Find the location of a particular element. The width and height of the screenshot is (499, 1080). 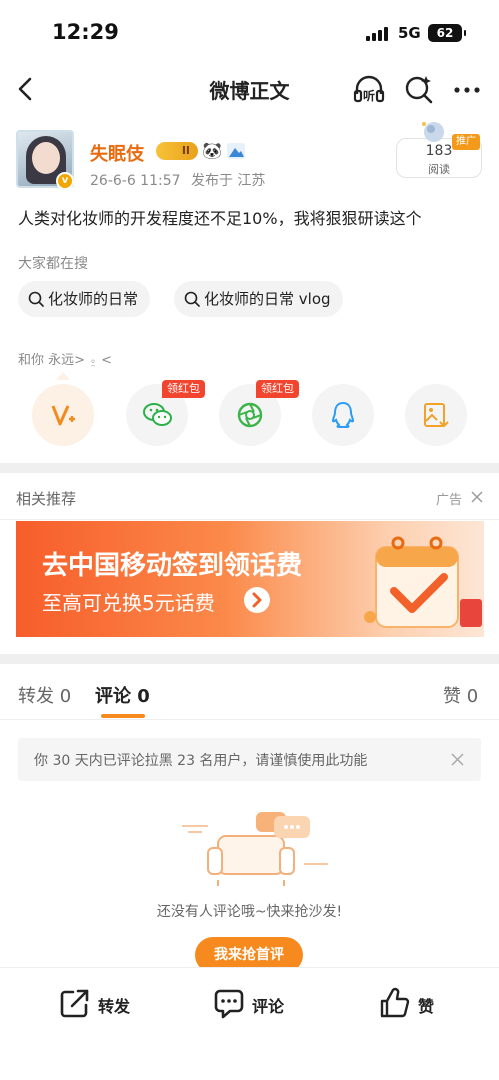

tab-like: 赞 0 is located at coordinates (460, 695).